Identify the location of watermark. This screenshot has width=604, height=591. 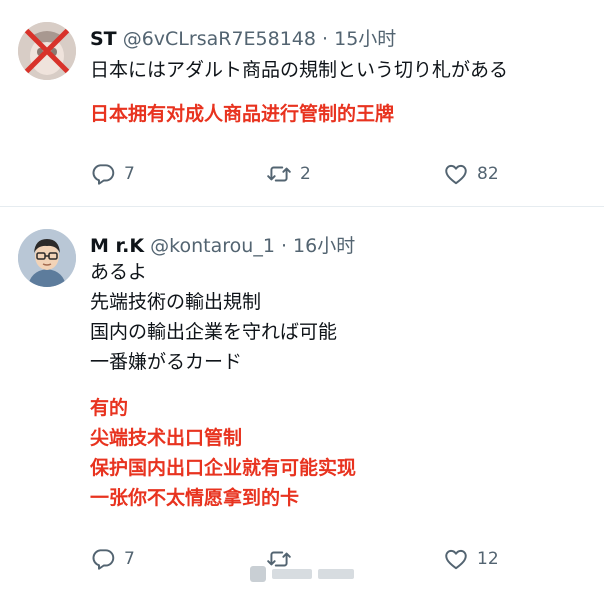
(304, 574).